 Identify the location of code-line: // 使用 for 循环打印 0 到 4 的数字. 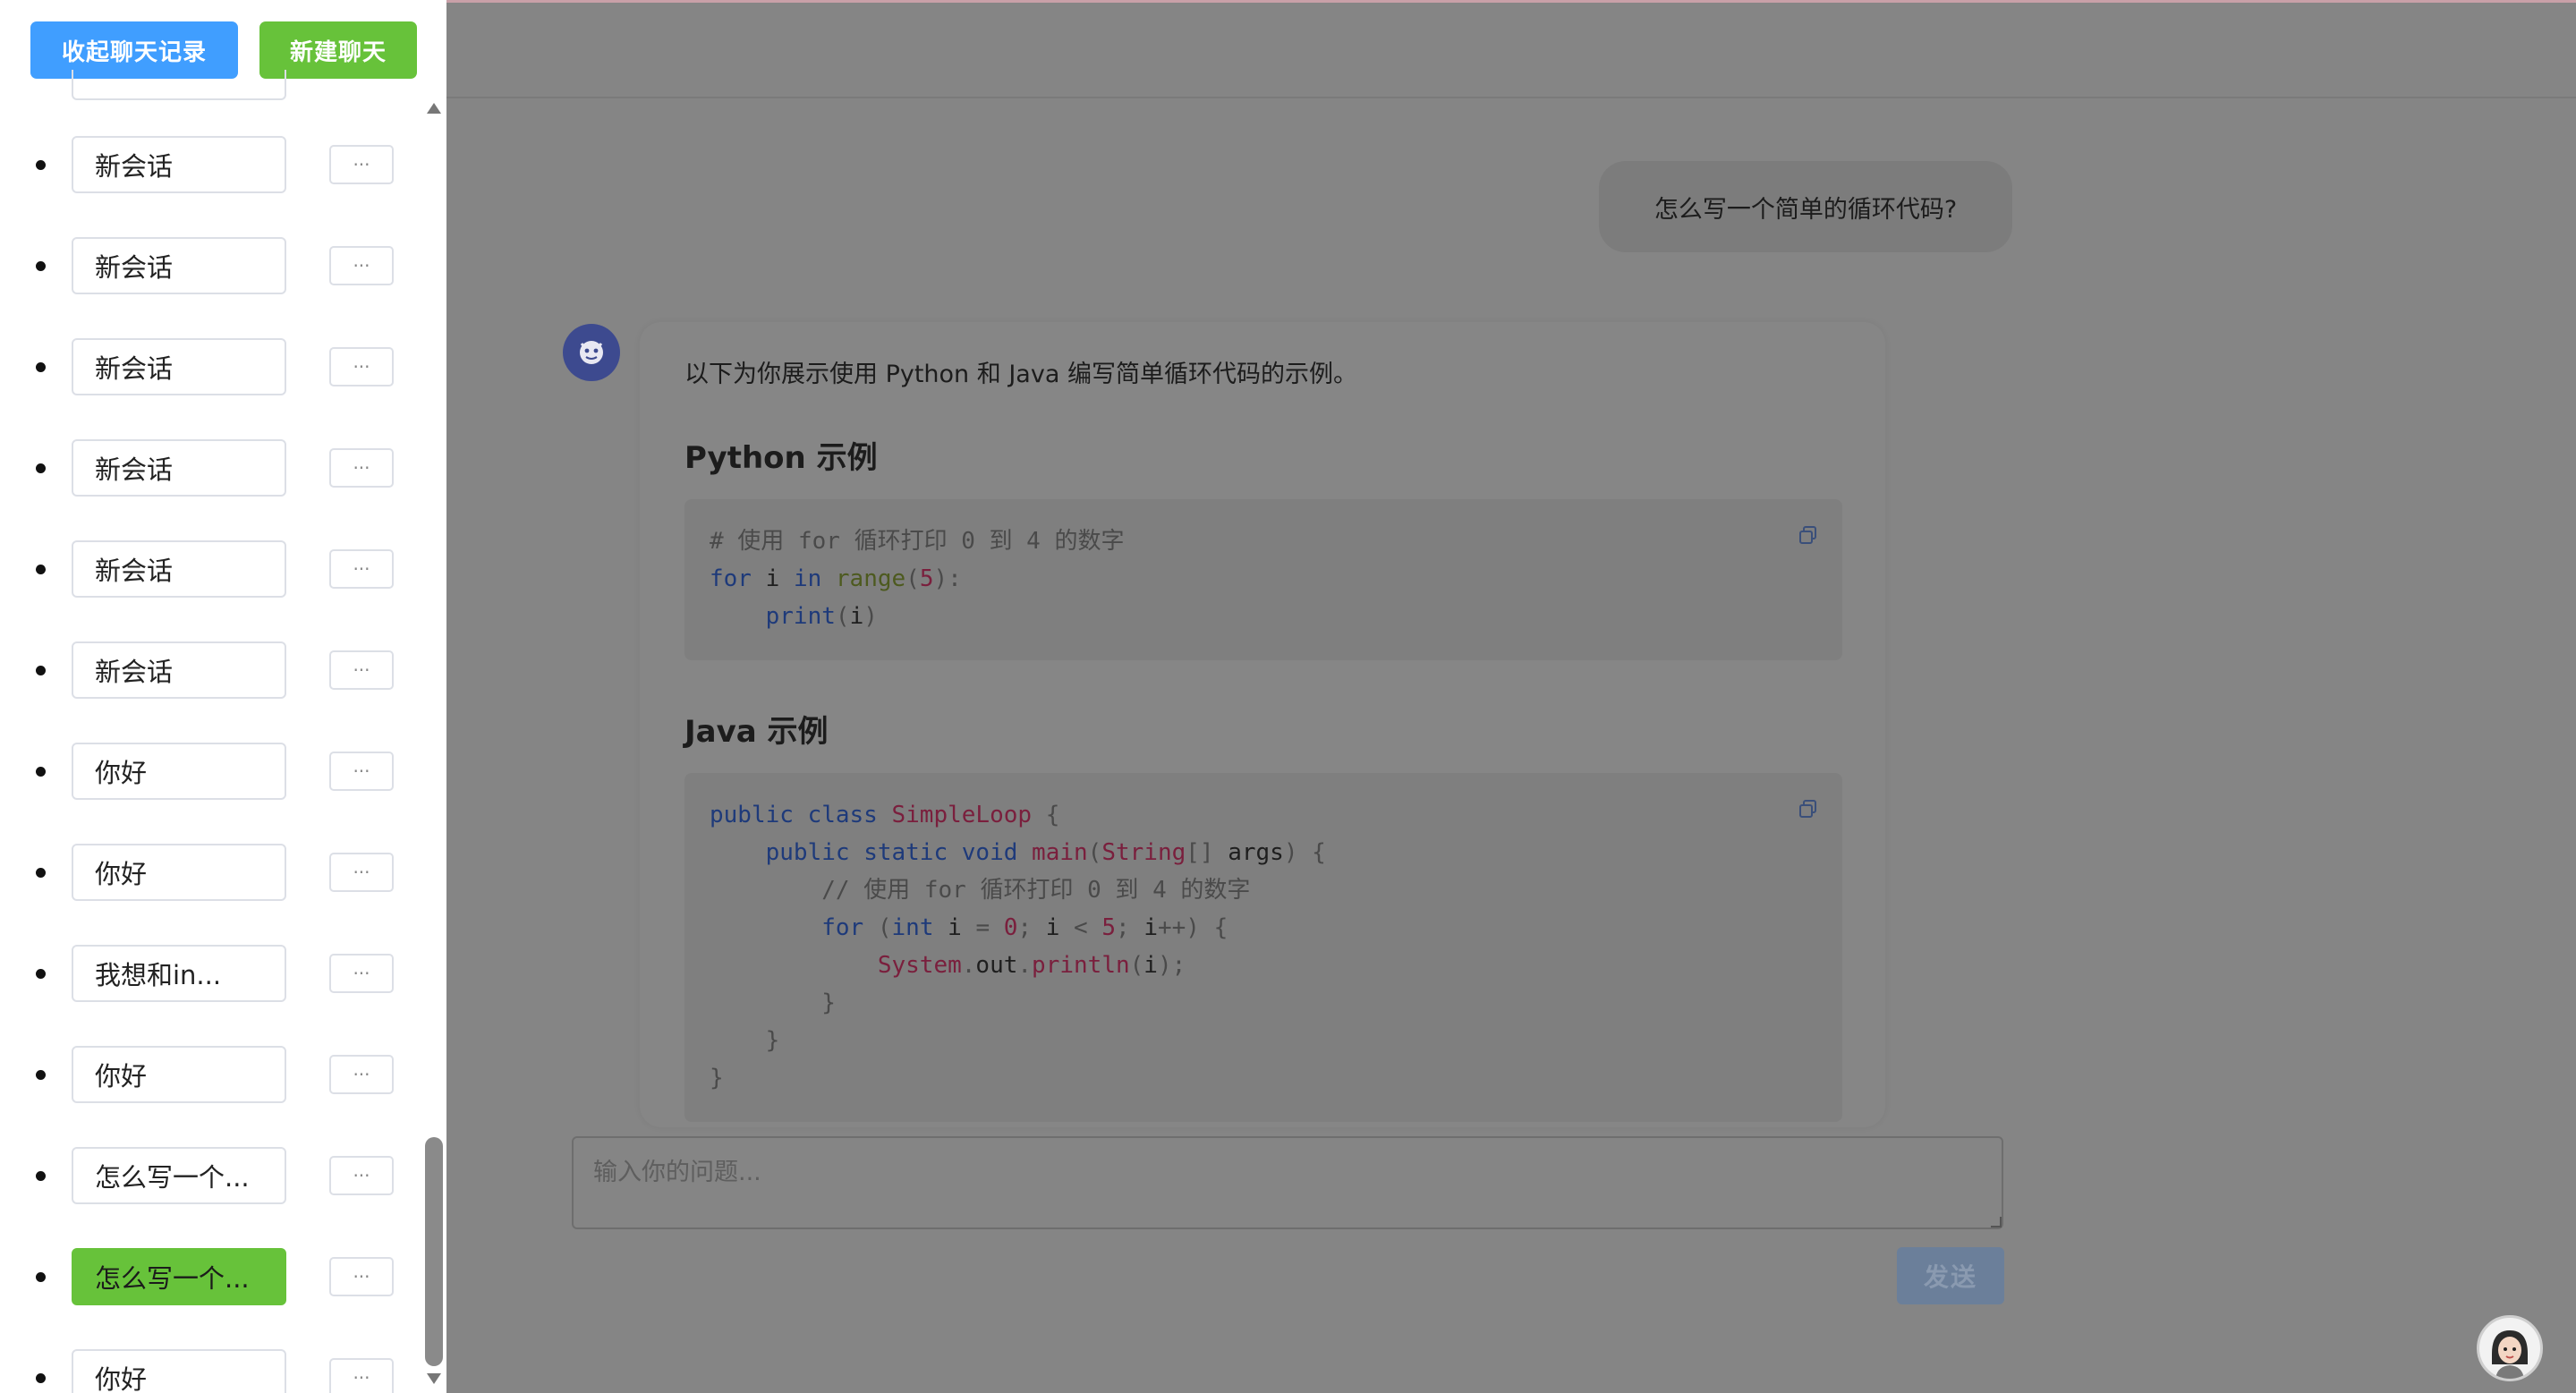
(980, 890).